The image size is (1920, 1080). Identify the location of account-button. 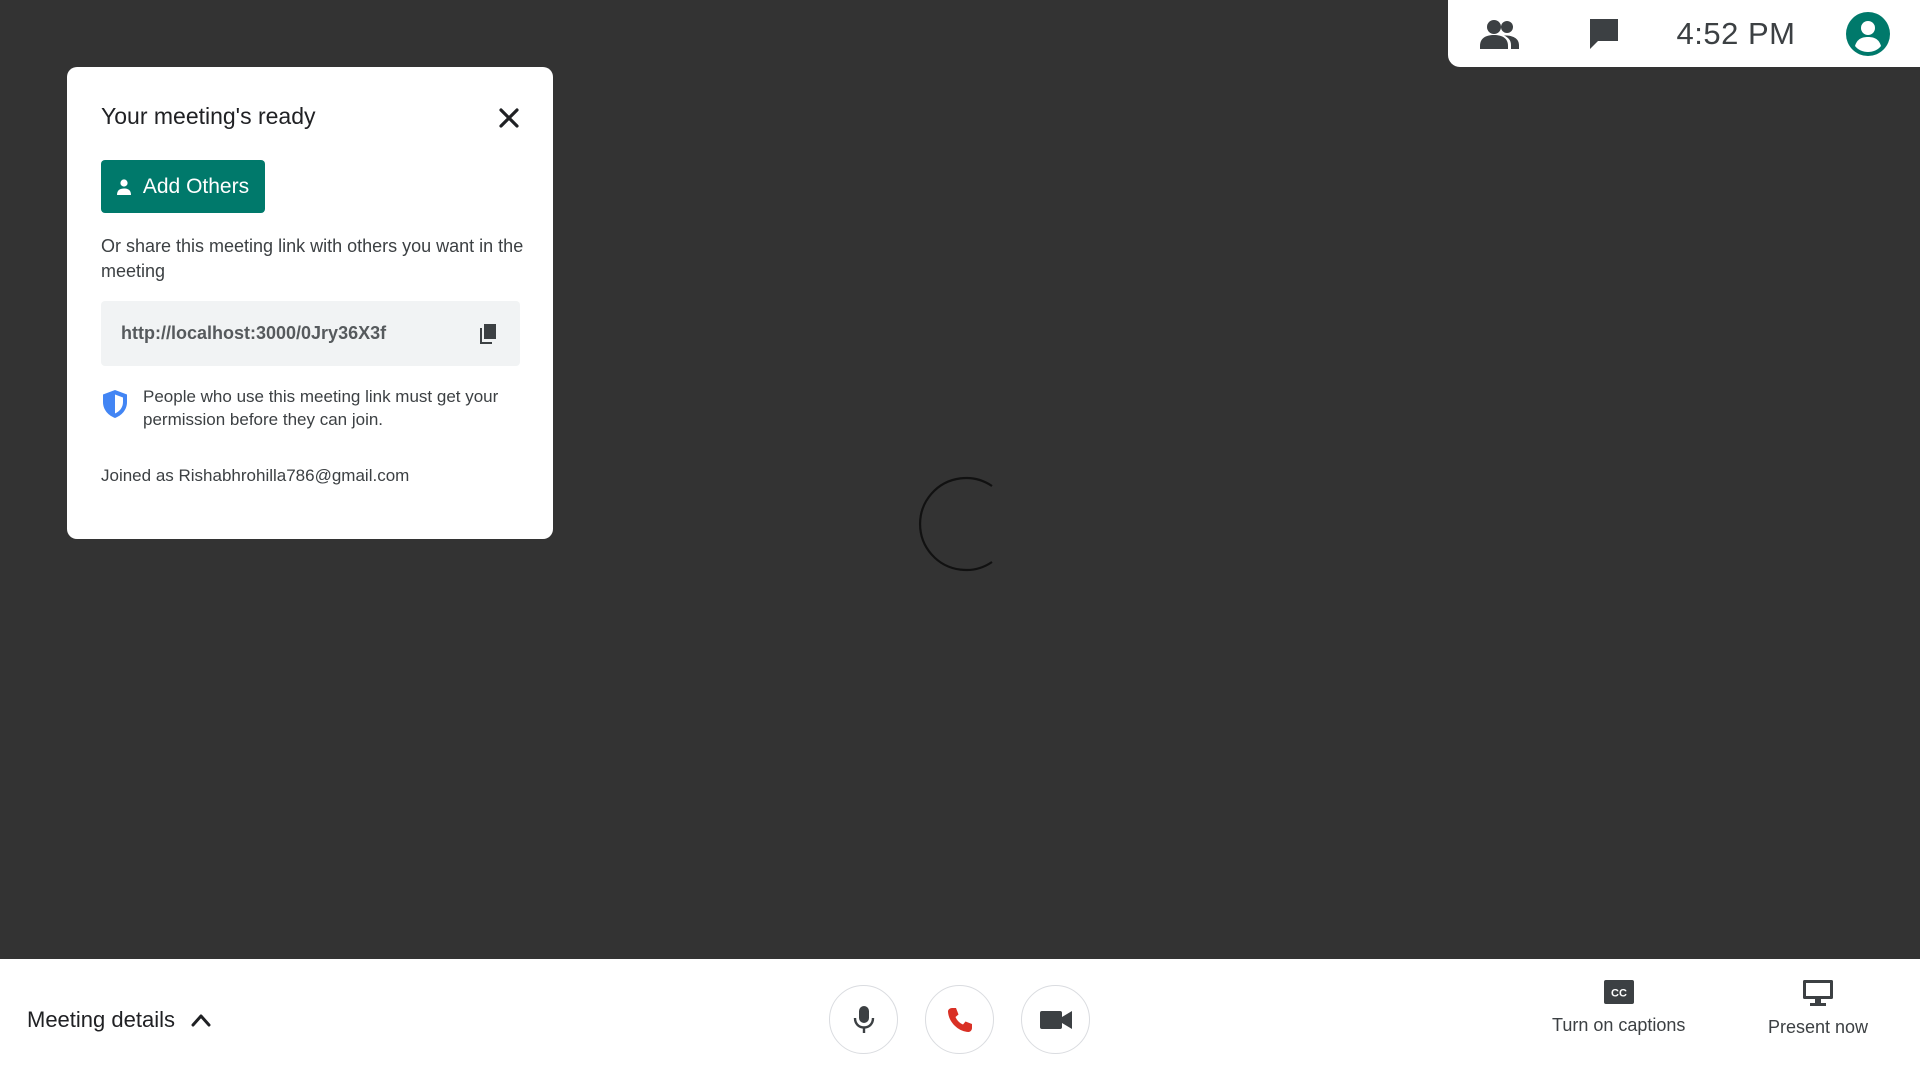
(1868, 33).